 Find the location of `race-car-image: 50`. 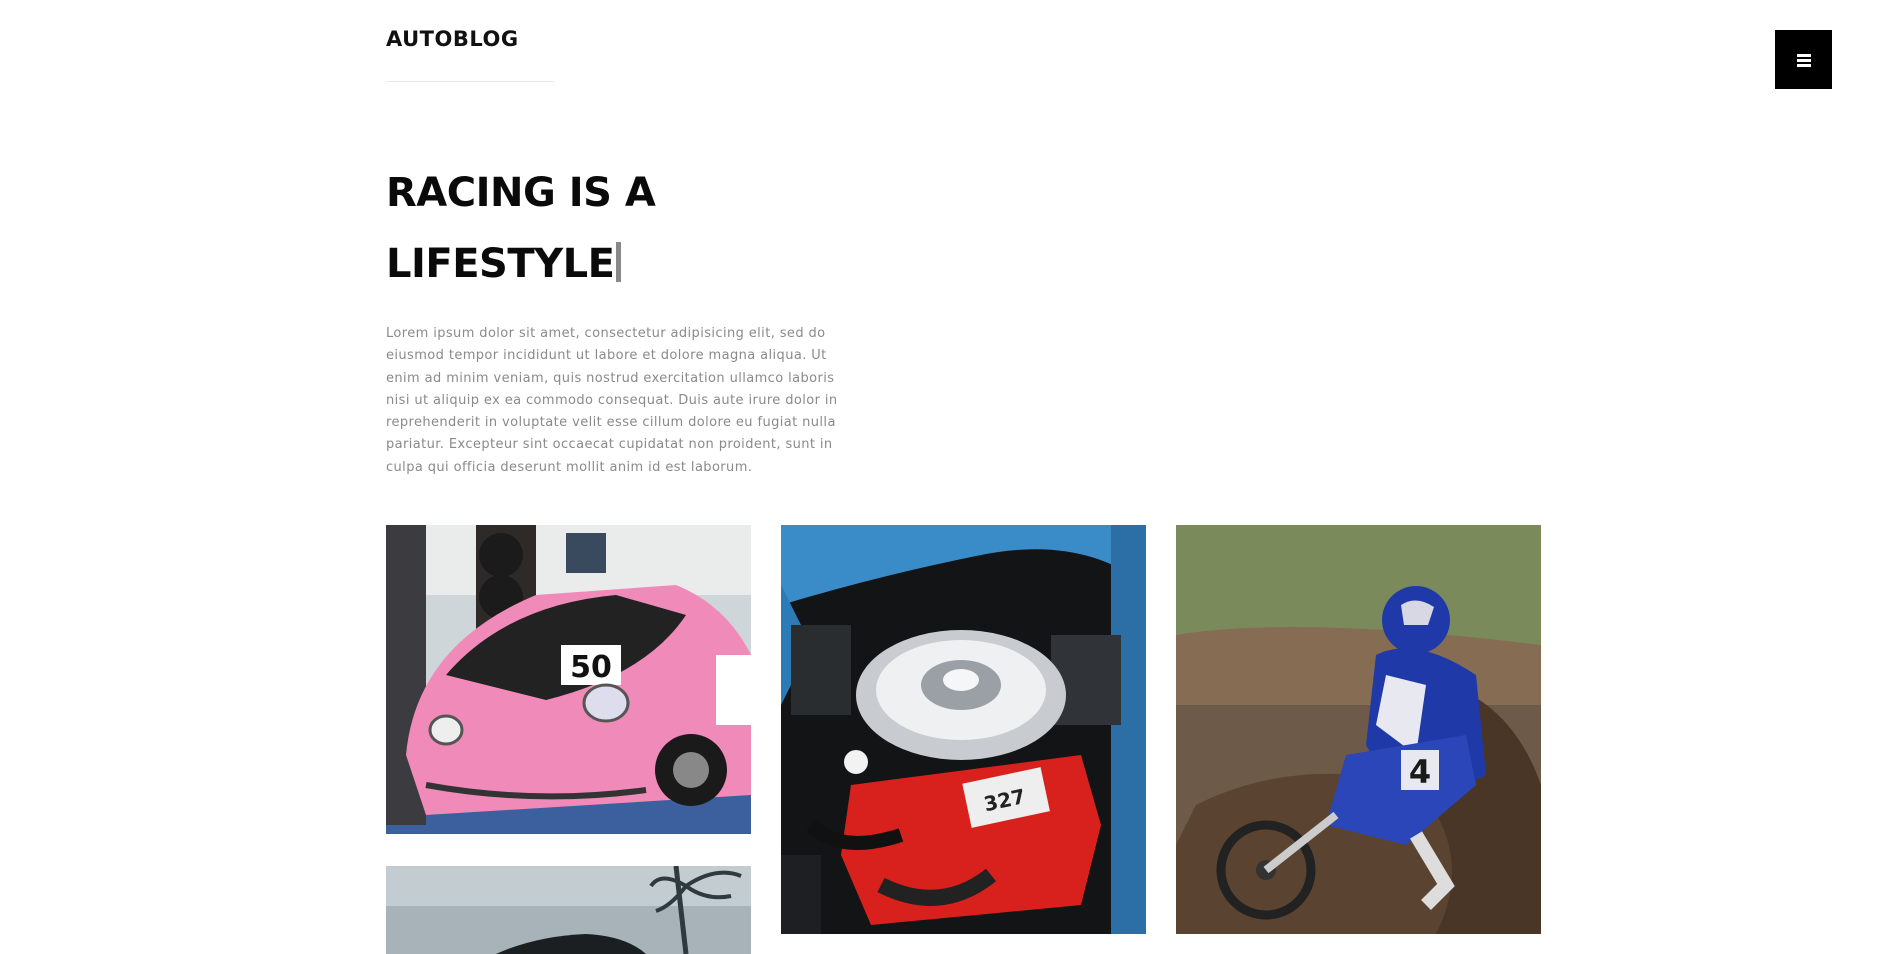

race-car-image: 50 is located at coordinates (568, 679).